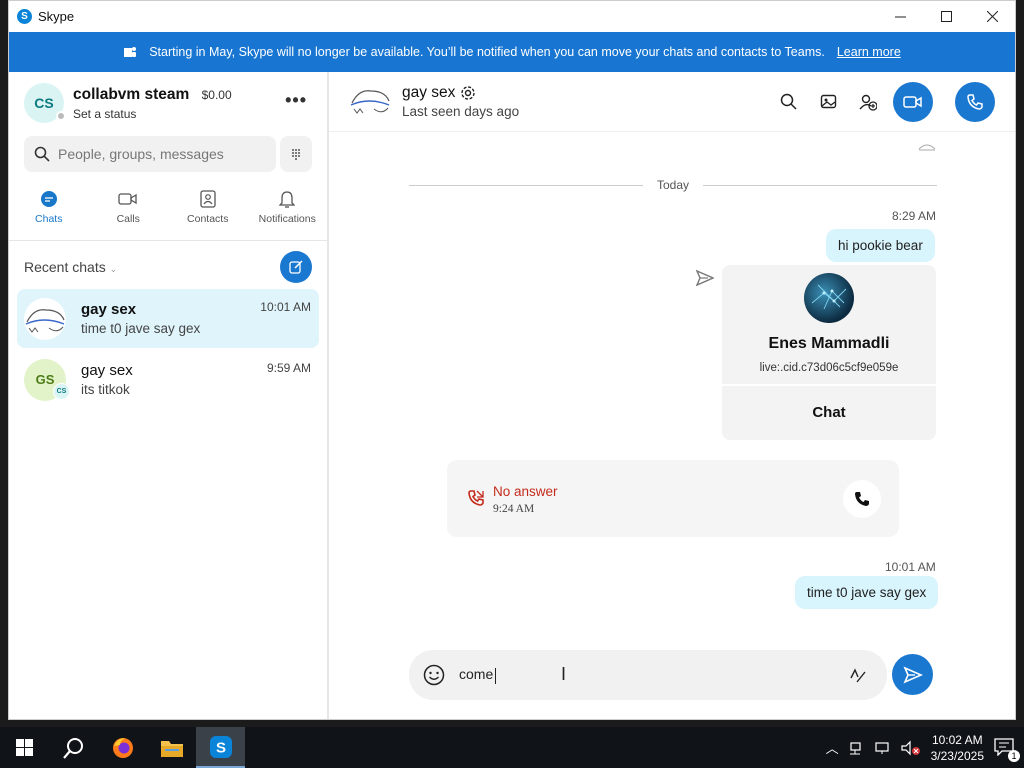  Describe the element at coordinates (512, 16) in the screenshot. I see `title-bar: S Skype` at that location.